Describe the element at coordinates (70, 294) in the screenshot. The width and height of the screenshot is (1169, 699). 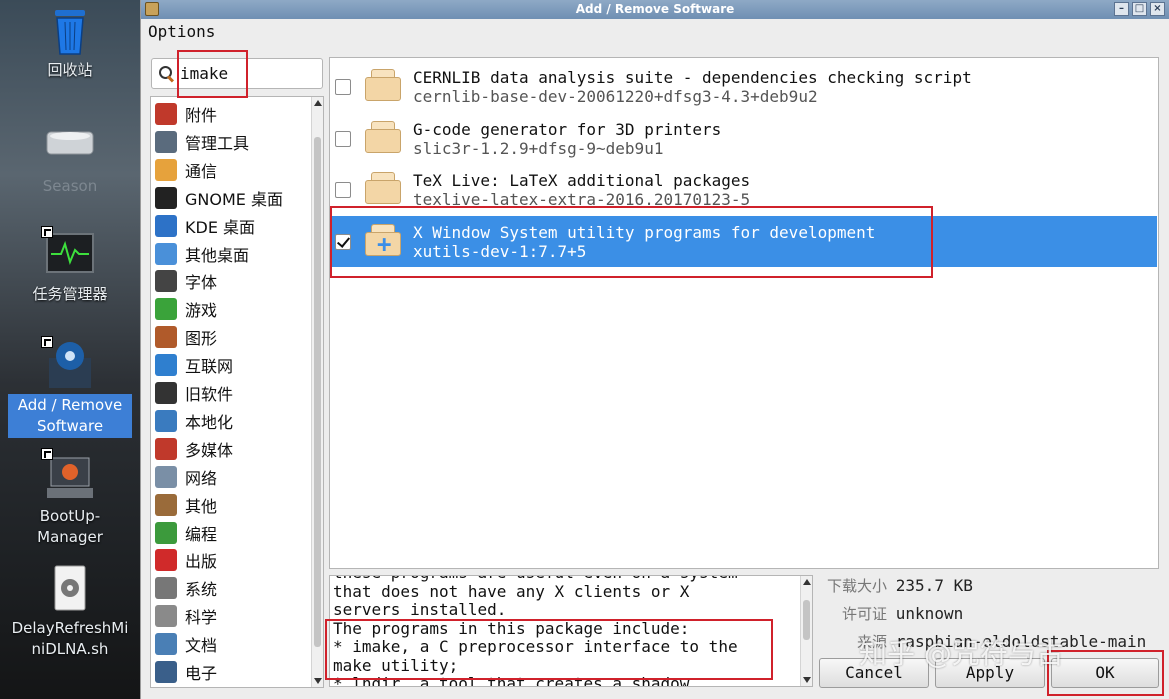
I see `desktop-icon-label: 任务管理器` at that location.